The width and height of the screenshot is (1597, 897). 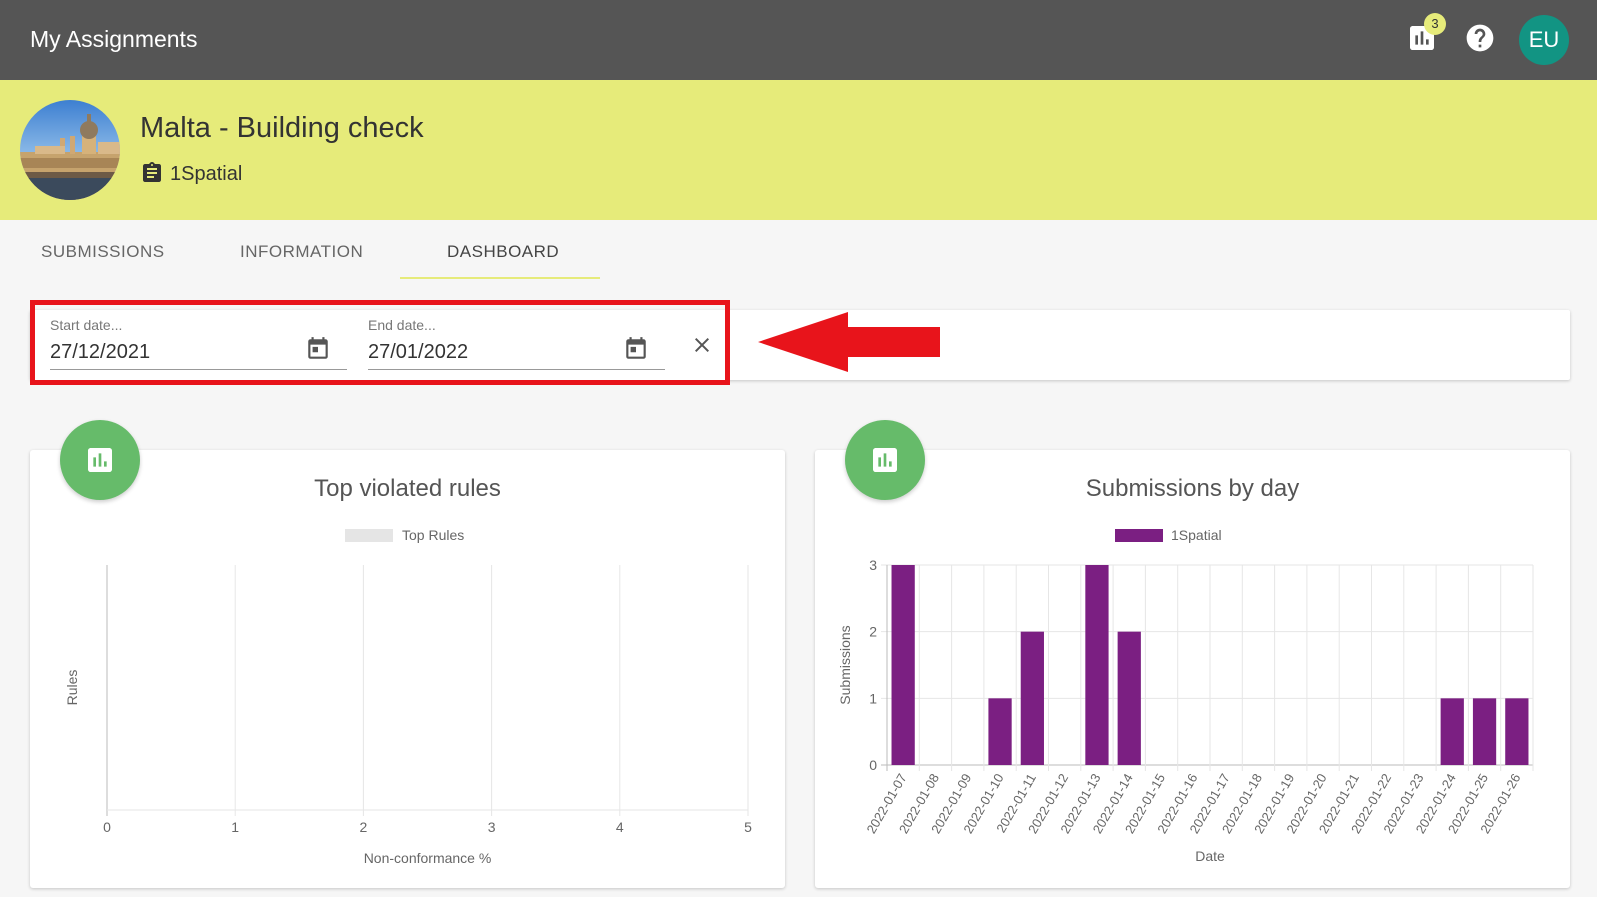 What do you see at coordinates (1480, 38) in the screenshot?
I see `help-icon` at bounding box center [1480, 38].